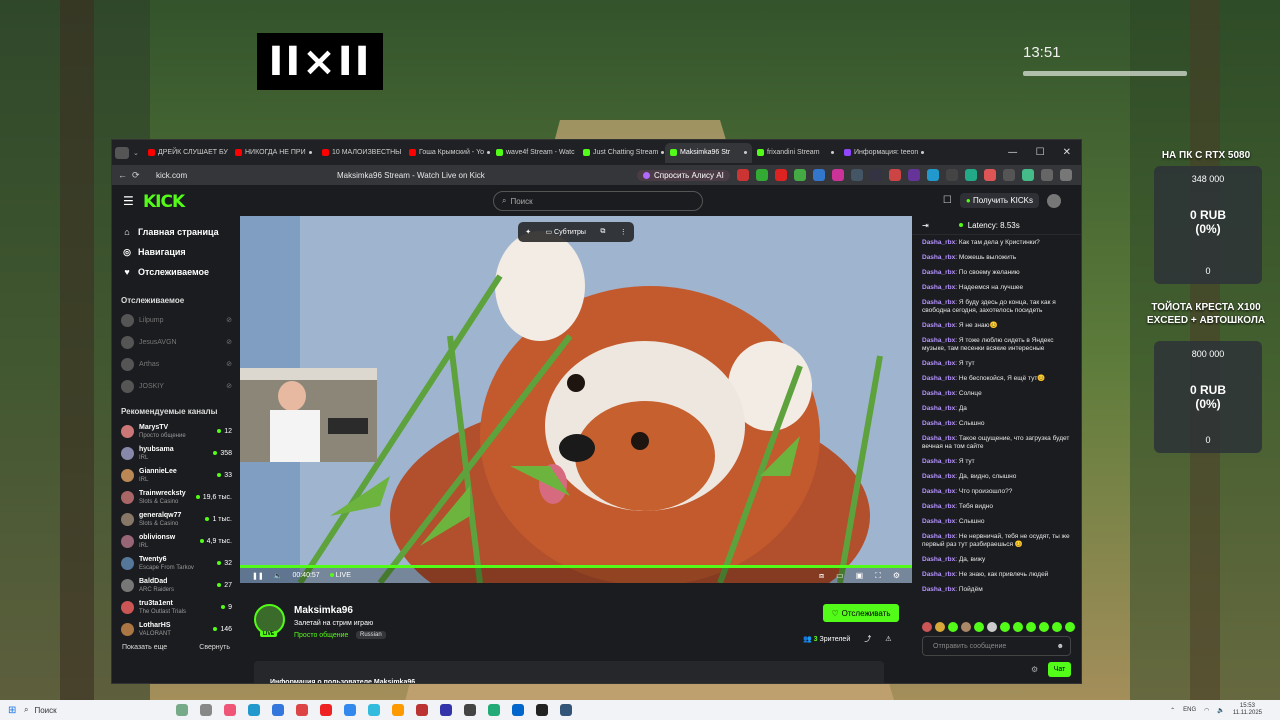 The image size is (1280, 720). Describe the element at coordinates (176, 431) in the screenshot. I see `recommended-channel: MarysTV Просто общение 12` at that location.